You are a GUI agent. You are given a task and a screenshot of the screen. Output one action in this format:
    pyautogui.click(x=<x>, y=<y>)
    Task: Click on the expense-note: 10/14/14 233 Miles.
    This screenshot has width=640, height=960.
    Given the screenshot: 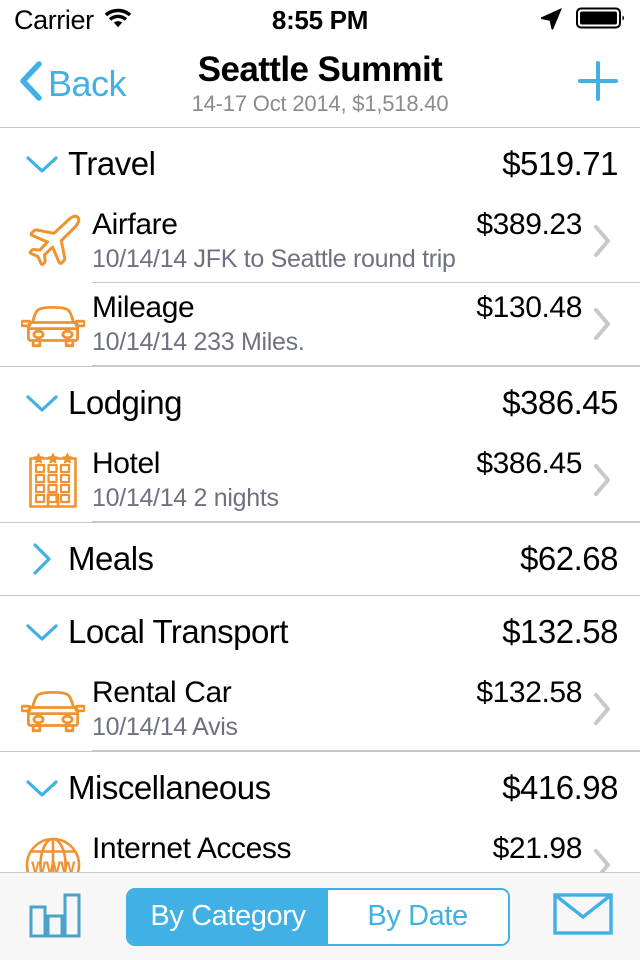 What is the action you would take?
    pyautogui.click(x=198, y=342)
    